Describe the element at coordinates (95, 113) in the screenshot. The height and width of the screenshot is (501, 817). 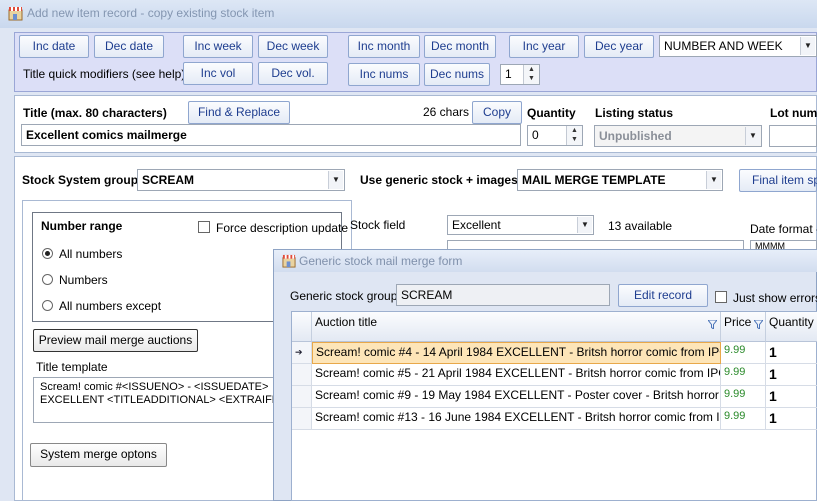
I see `title-label: Title (max. 80 characters)` at that location.